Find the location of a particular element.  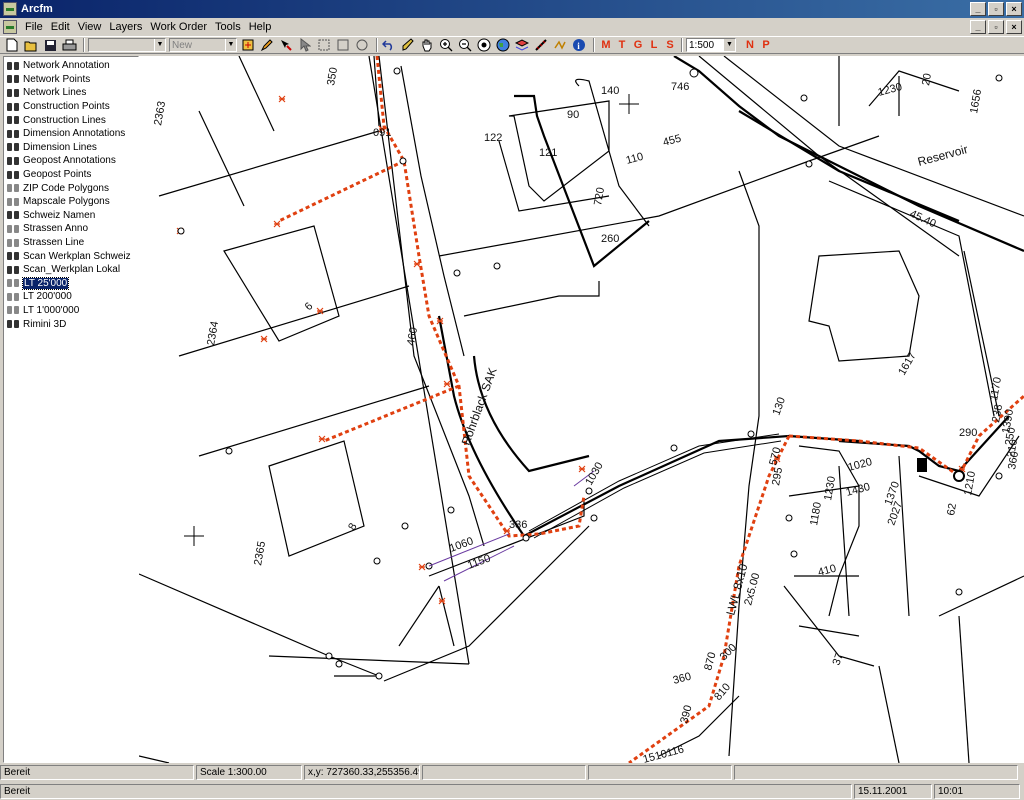

map-label: 1430 is located at coordinates (858, 490).